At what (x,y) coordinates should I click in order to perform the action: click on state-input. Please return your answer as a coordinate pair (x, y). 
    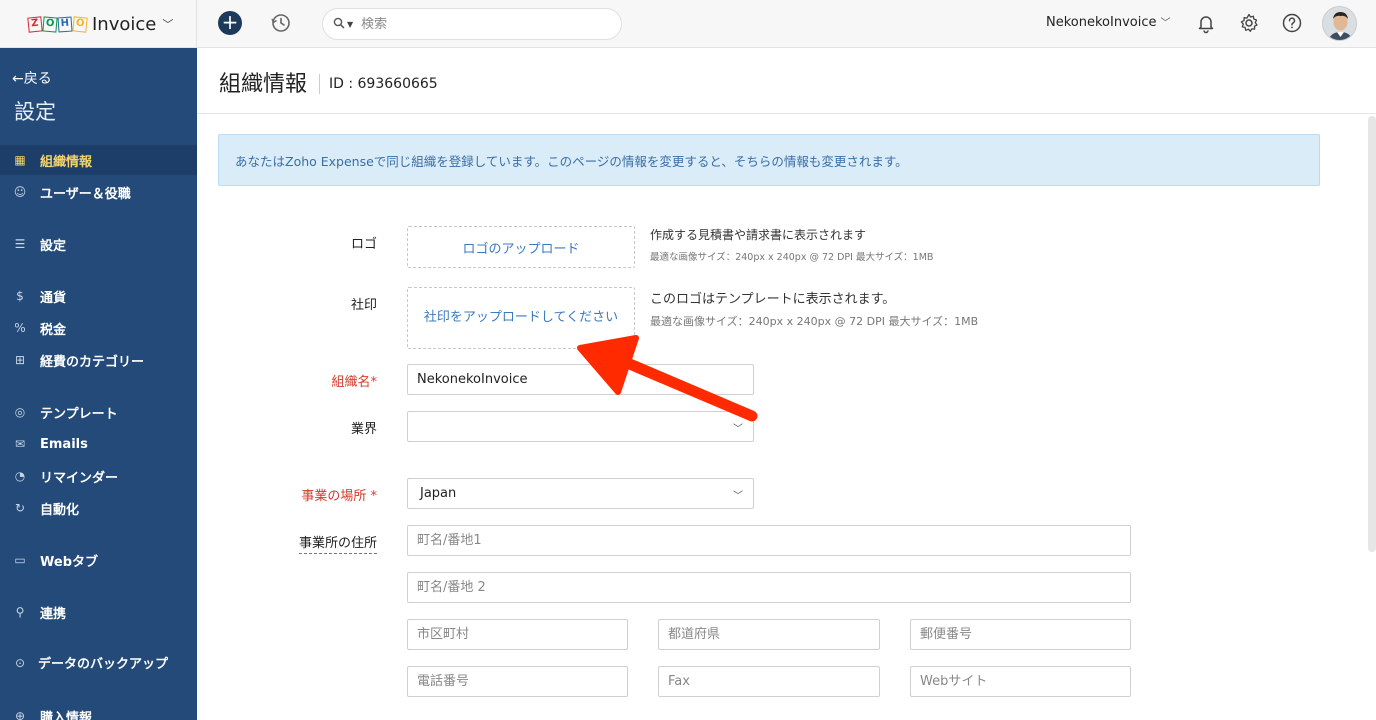
    Looking at the image, I should click on (769, 634).